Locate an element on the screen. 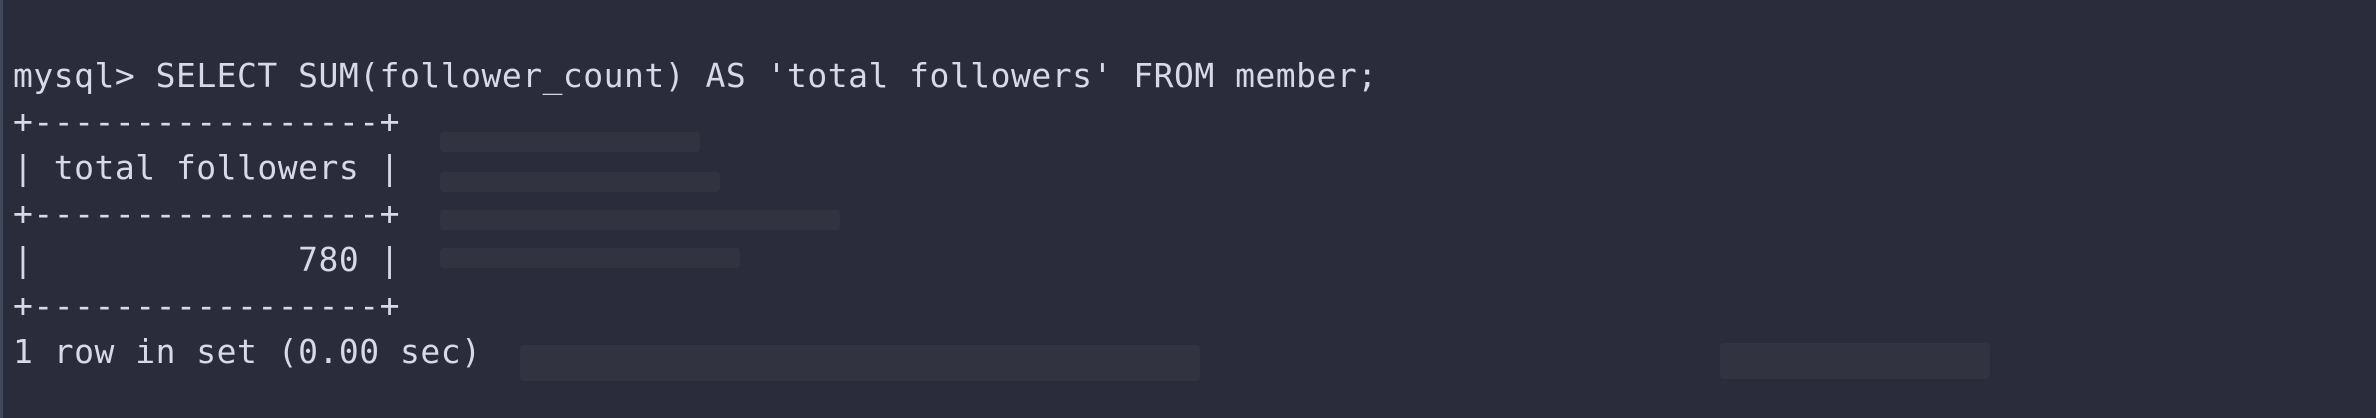 The width and height of the screenshot is (2376, 418). table-header-row: | total followers | is located at coordinates (206, 167).